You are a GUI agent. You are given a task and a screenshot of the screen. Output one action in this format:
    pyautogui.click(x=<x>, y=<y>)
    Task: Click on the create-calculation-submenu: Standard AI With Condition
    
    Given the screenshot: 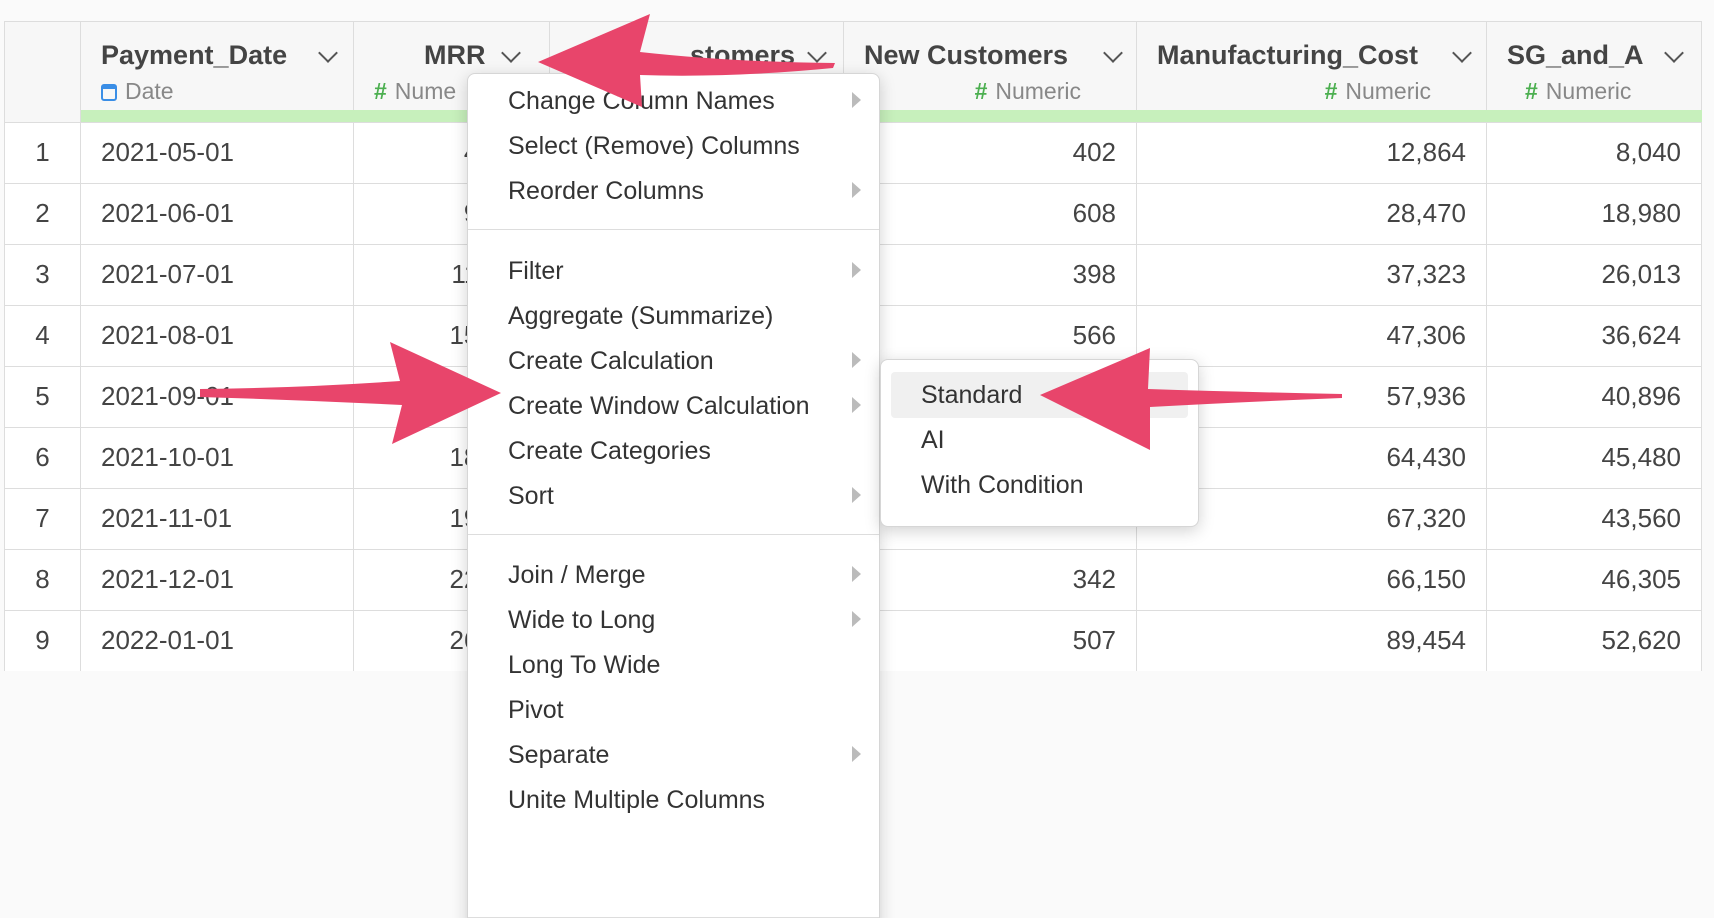 What is the action you would take?
    pyautogui.click(x=1039, y=443)
    